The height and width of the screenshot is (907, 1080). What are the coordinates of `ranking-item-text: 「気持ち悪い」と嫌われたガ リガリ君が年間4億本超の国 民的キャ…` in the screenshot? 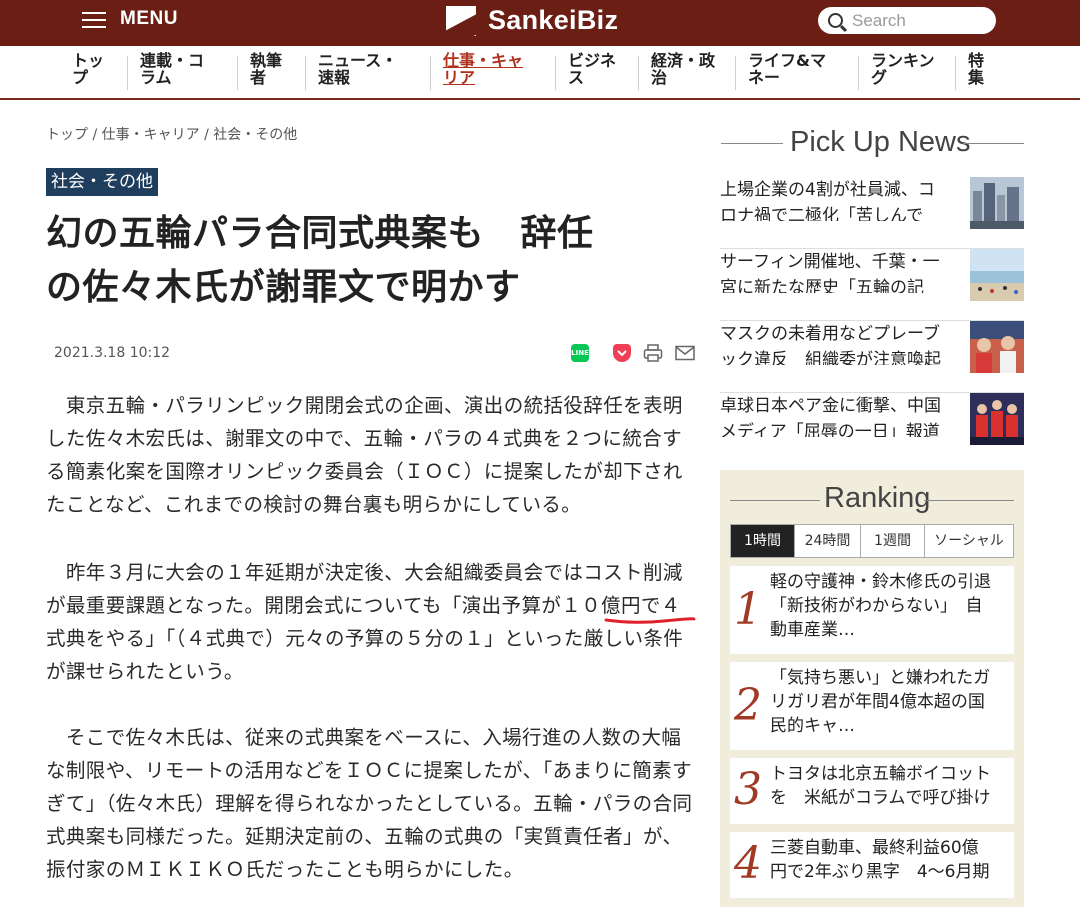 It's located at (880, 702).